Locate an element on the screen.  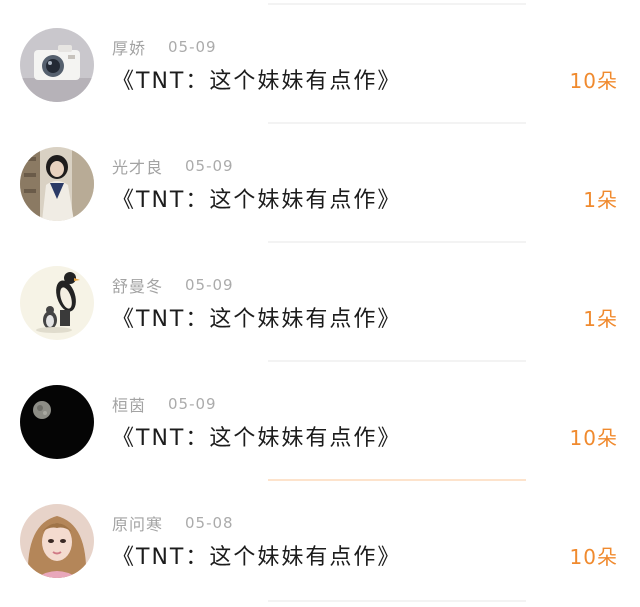
gift-meta: 舒曼冬 05-09 is located at coordinates (173, 285).